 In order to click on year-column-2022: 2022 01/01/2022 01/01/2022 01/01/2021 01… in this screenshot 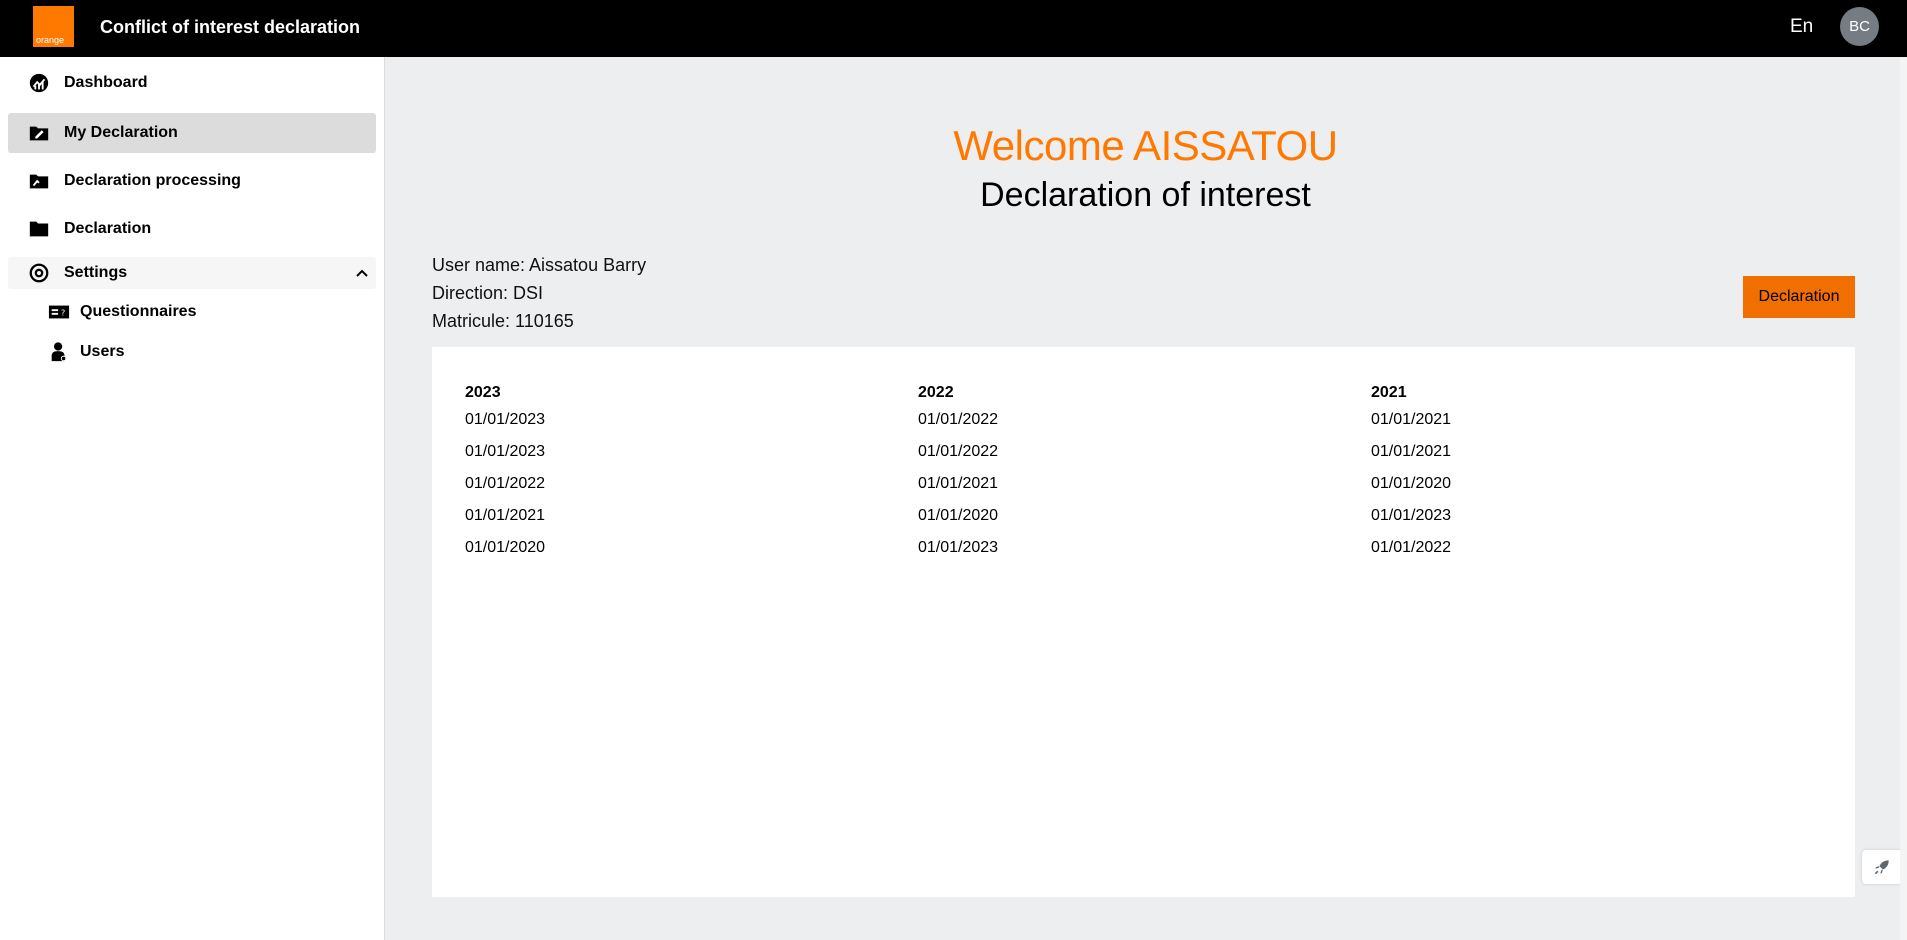, I will do `click(958, 473)`.